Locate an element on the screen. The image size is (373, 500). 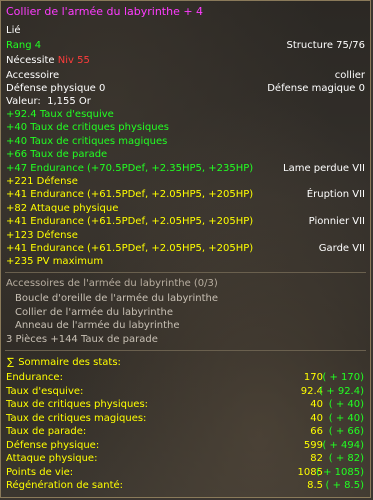
set-bonus: 3 Pièces +144 Taux de parade is located at coordinates (82, 339).